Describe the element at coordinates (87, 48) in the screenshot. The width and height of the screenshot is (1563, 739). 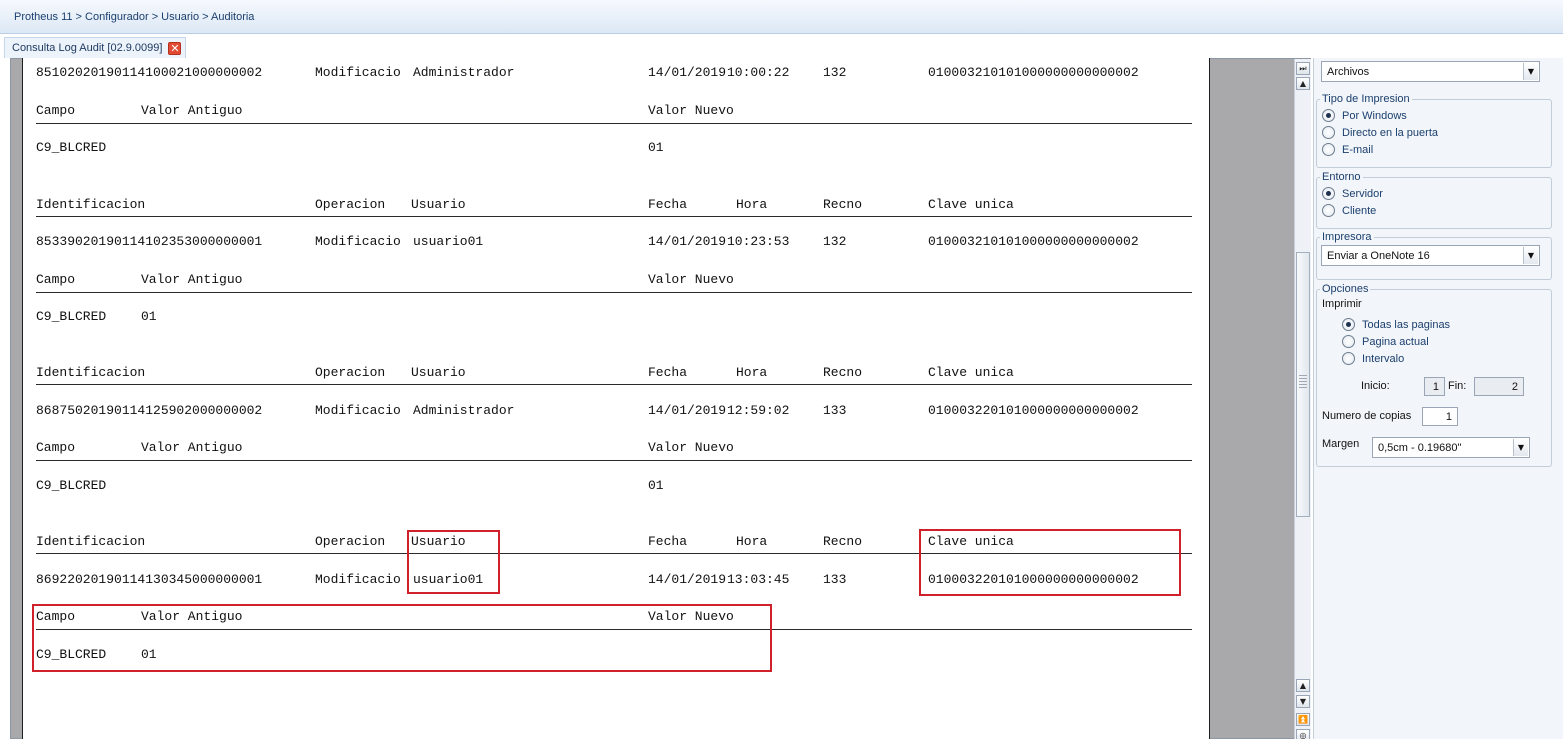
I see `tab-label: Consulta Log Audit [02.9.0099]` at that location.